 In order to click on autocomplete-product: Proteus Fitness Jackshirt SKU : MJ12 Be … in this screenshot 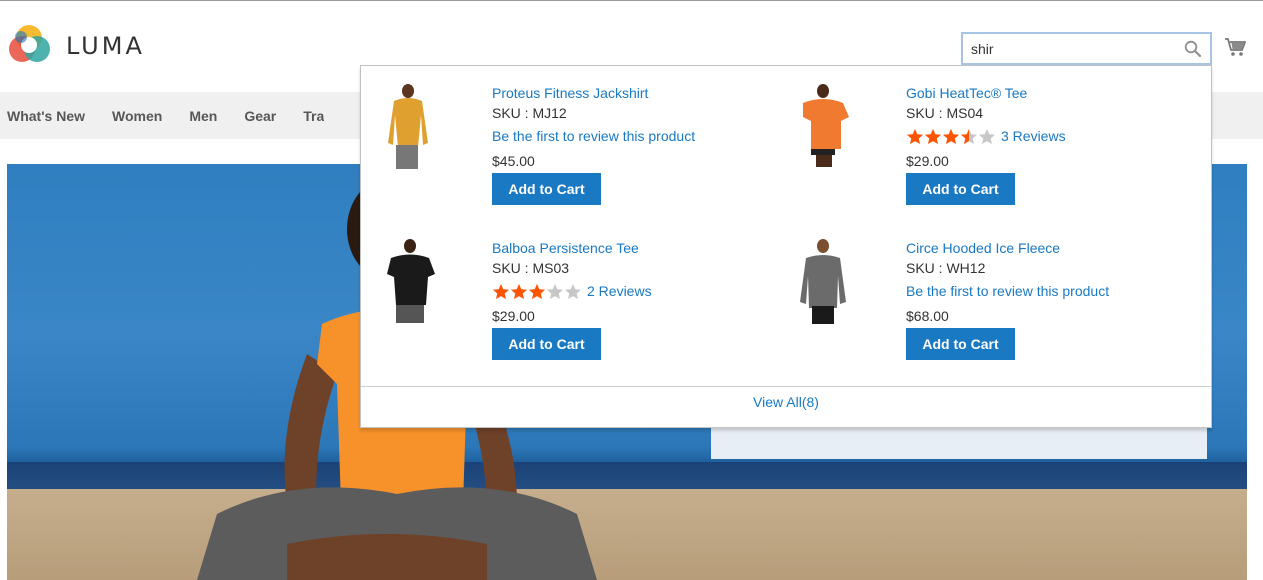, I will do `click(584, 148)`.